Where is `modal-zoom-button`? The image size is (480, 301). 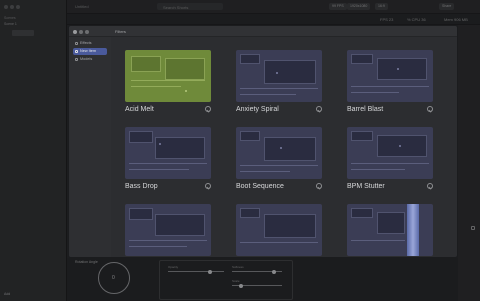
modal-zoom-button is located at coordinates (87, 31).